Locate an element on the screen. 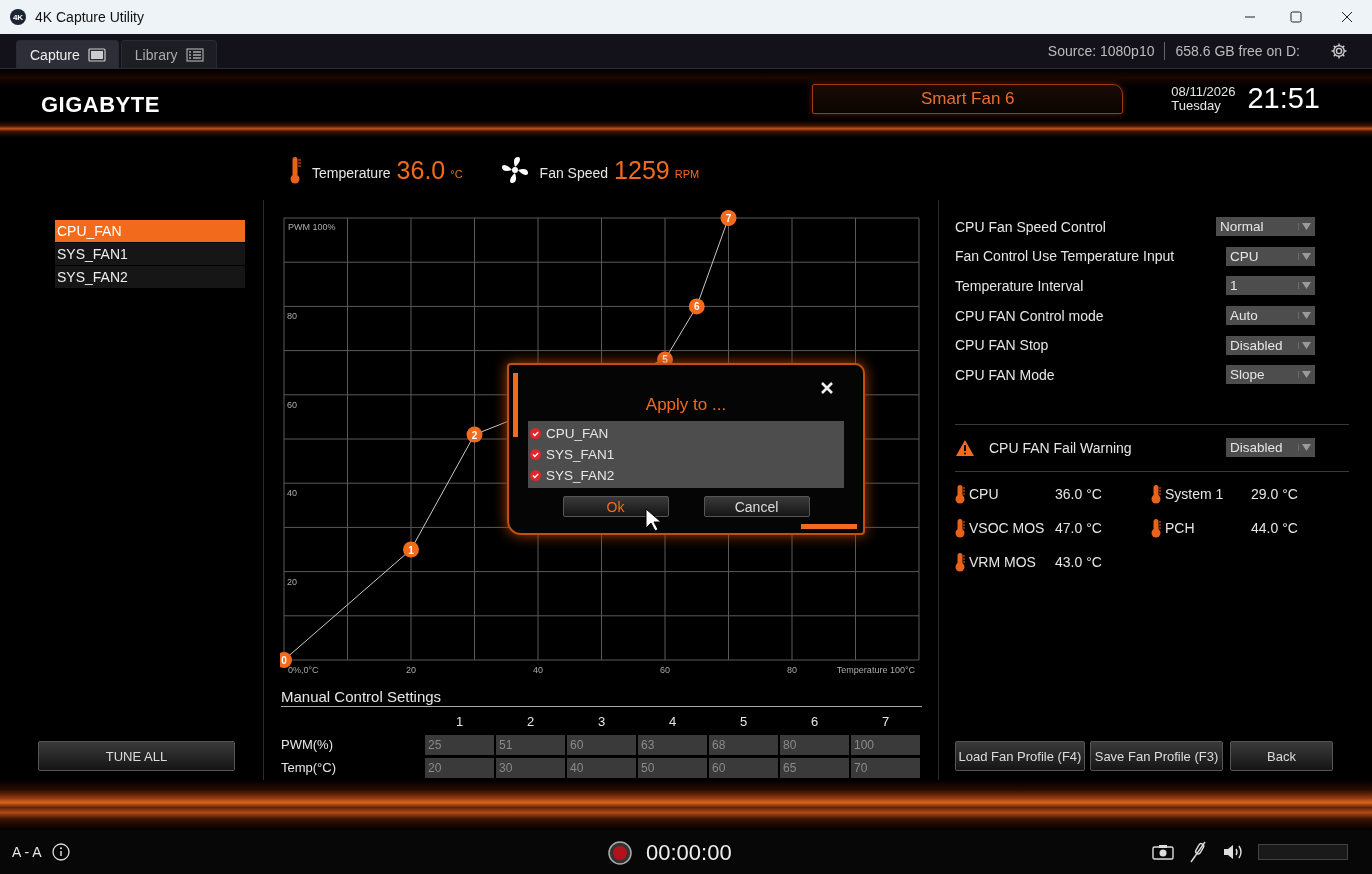 The image size is (1372, 874). sensor-value: 29.0 °C is located at coordinates (1274, 493).